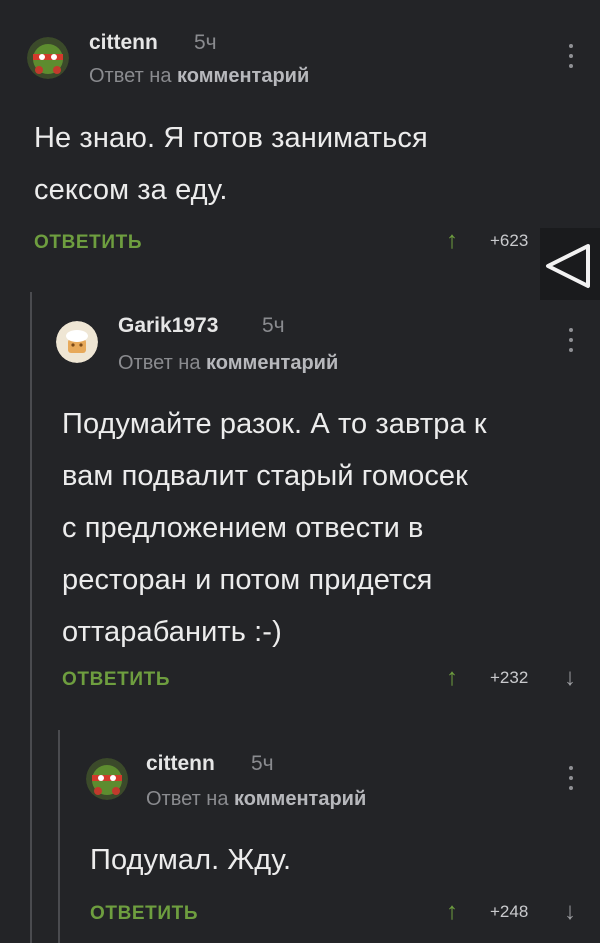 The image size is (600, 943). Describe the element at coordinates (509, 240) in the screenshot. I see `score: +623` at that location.